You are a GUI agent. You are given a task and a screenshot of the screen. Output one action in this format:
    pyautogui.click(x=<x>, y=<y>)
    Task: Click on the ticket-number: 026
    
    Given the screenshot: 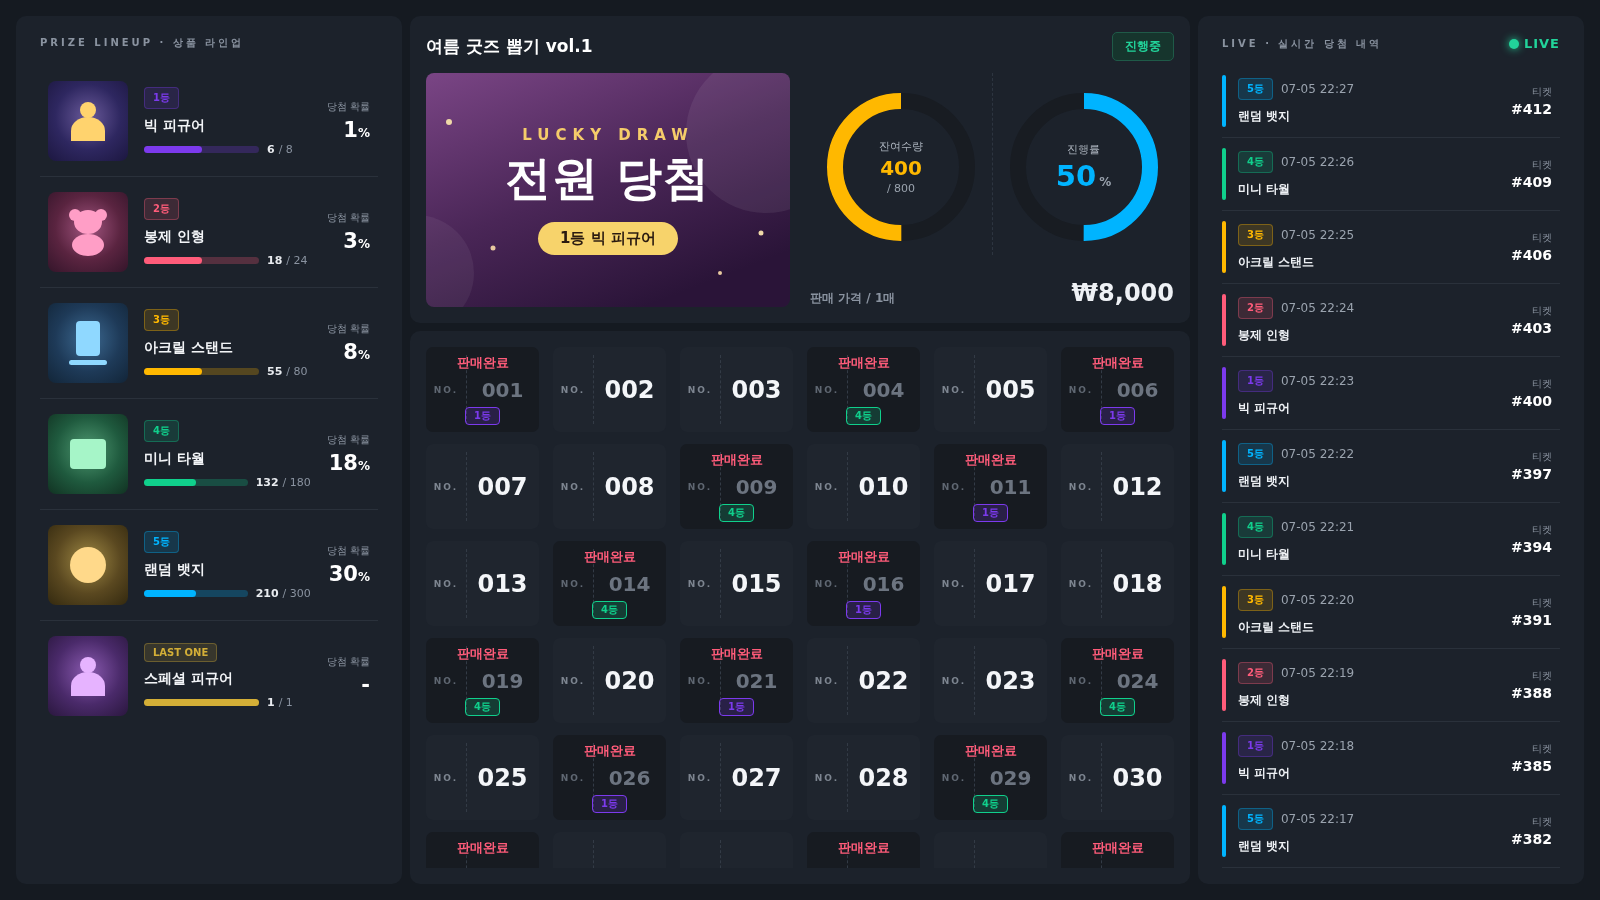 What is the action you would take?
    pyautogui.click(x=629, y=777)
    